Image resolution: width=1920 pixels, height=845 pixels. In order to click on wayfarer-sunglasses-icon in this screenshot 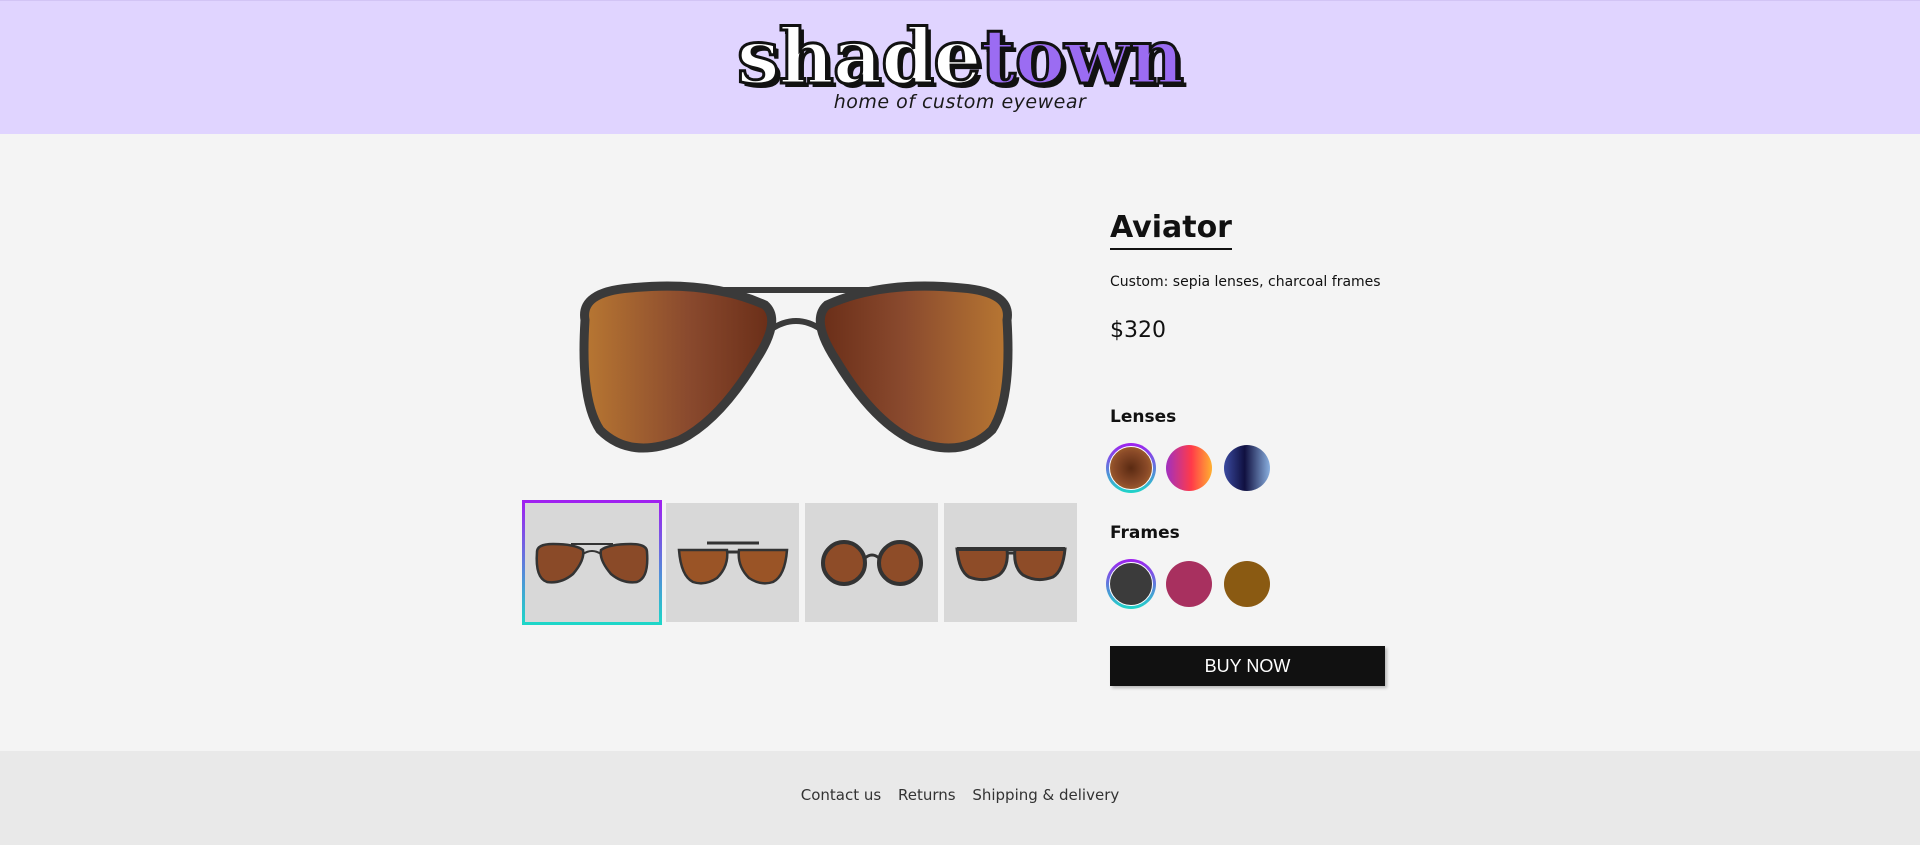, I will do `click(1010, 563)`.